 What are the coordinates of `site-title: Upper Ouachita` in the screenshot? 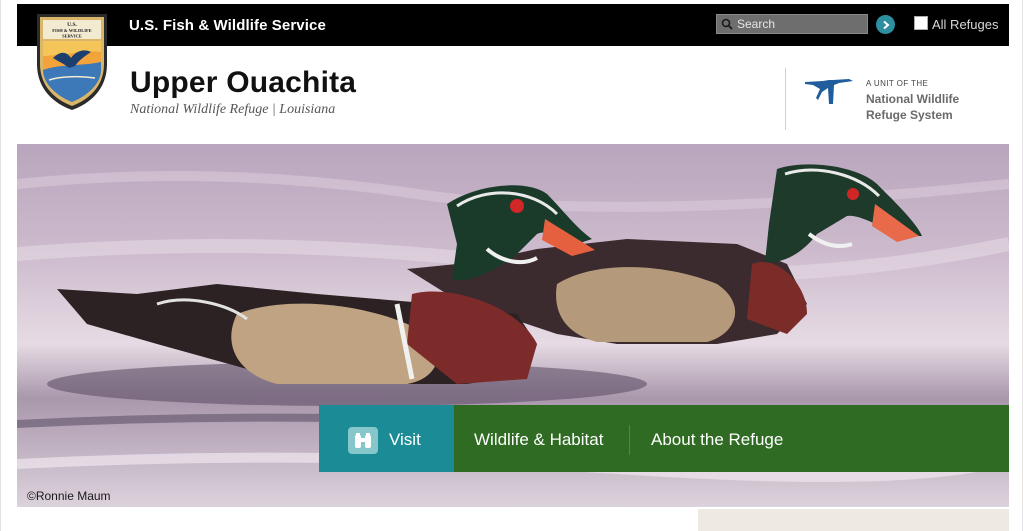 It's located at (243, 83).